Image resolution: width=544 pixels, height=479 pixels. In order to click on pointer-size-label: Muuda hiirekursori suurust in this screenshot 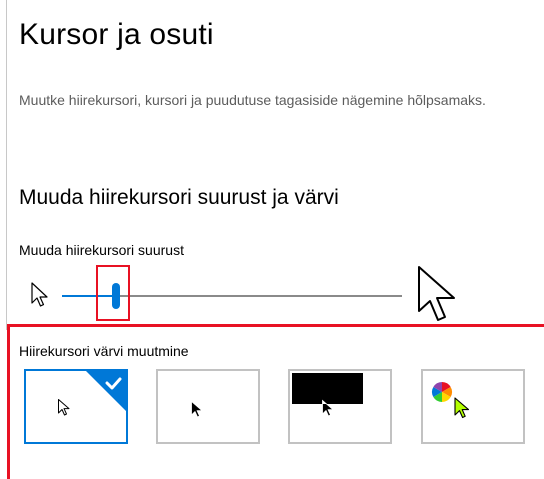, I will do `click(101, 250)`.